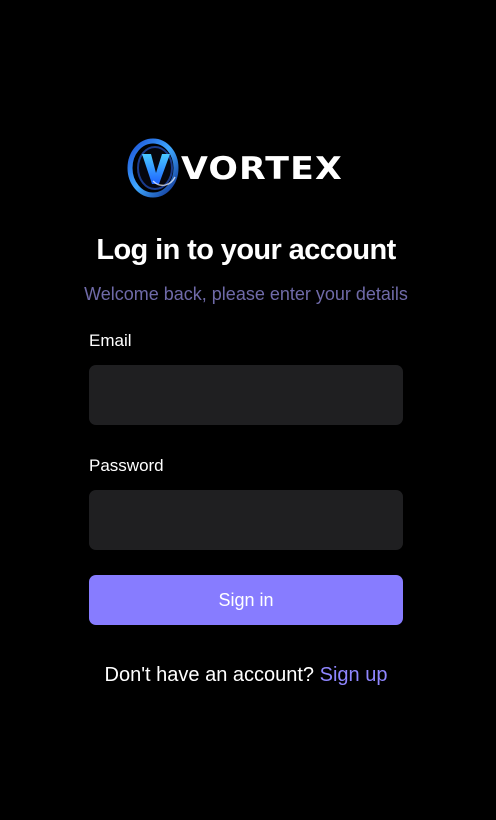  I want to click on password-input, so click(246, 520).